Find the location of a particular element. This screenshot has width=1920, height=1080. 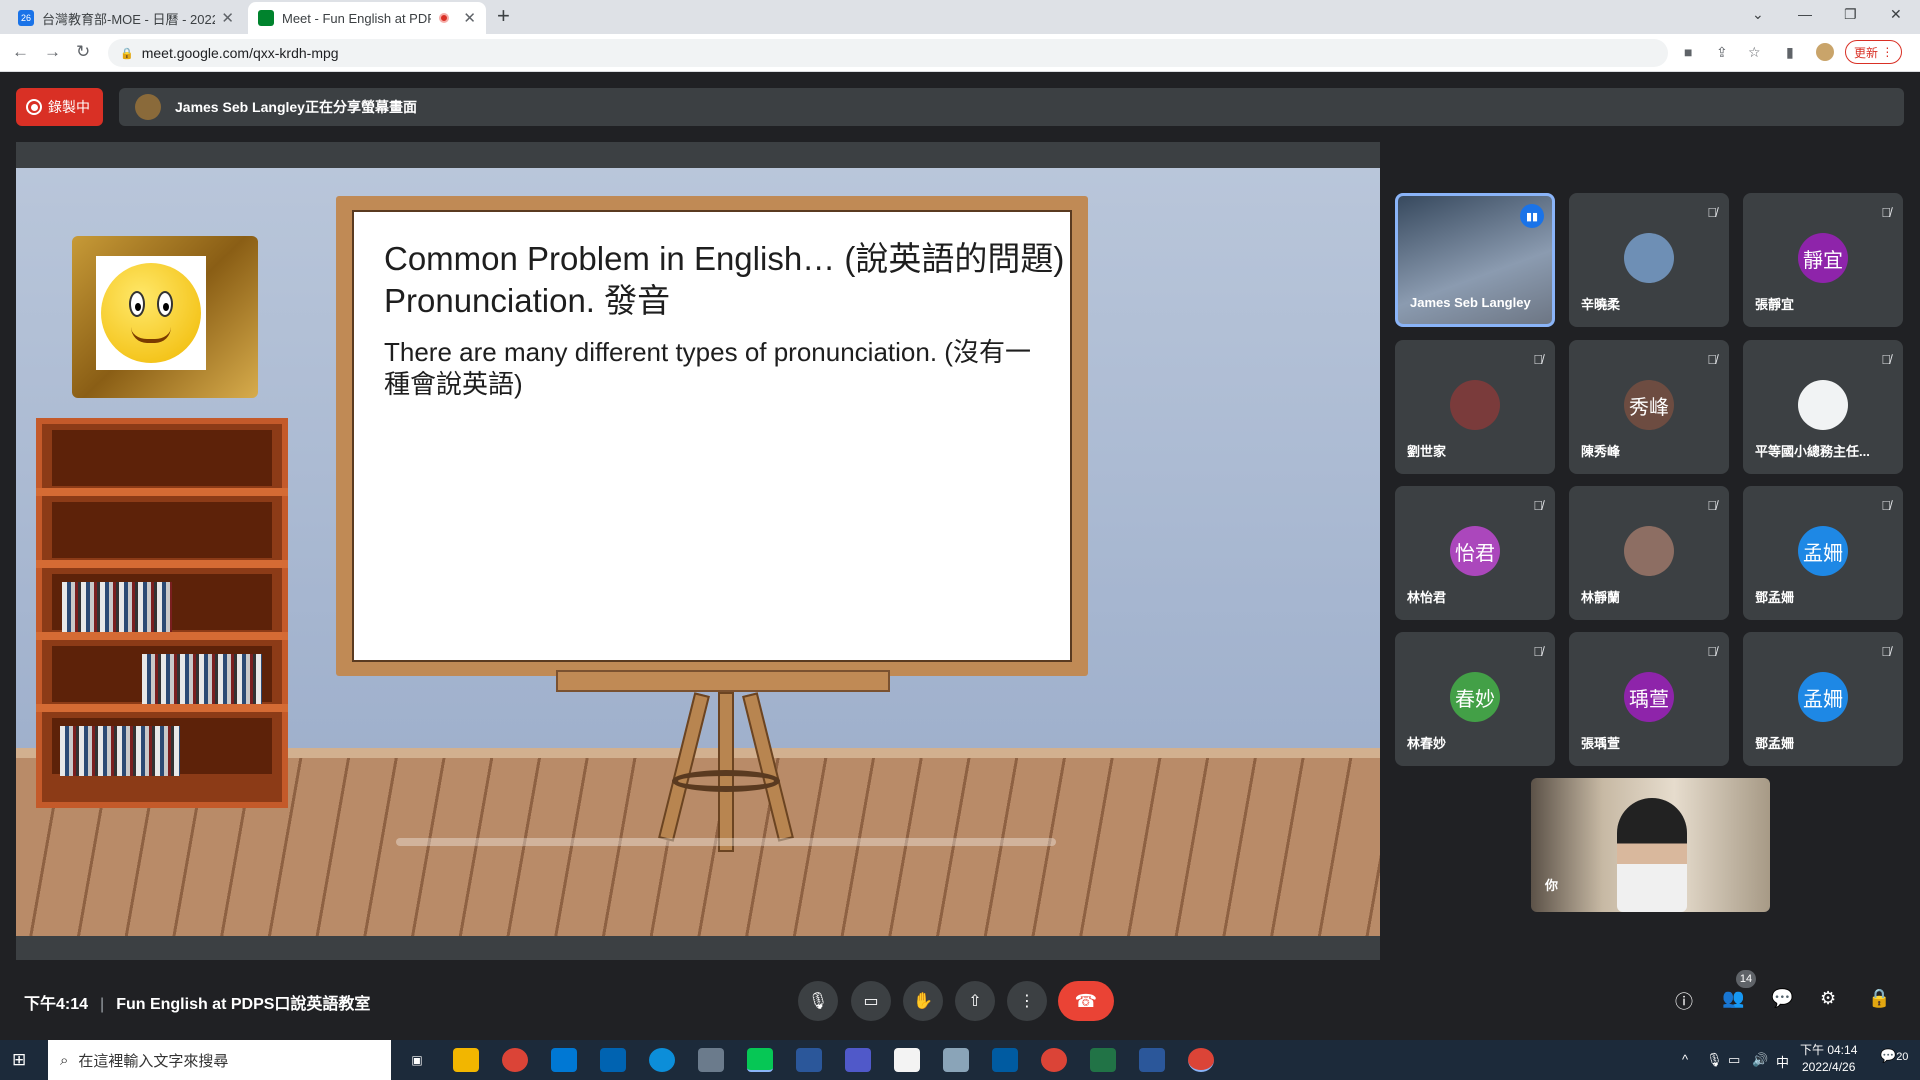

host-controls-icon: 🔒 is located at coordinates (1879, 998).